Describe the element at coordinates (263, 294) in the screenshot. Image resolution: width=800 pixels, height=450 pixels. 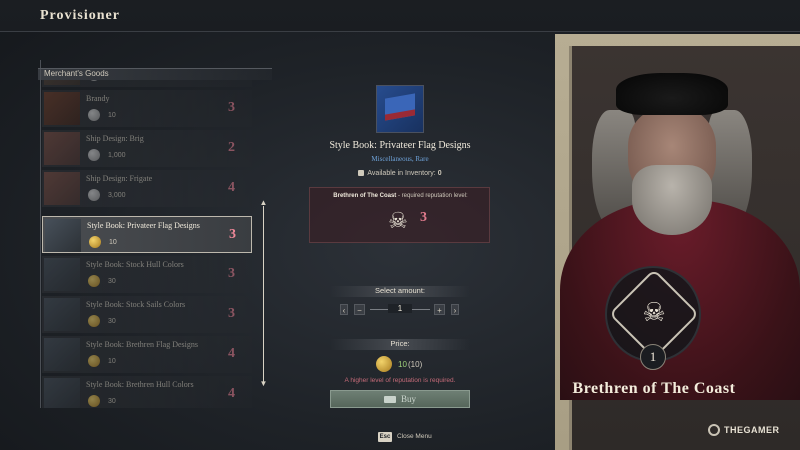
I see `scrollbar` at that location.